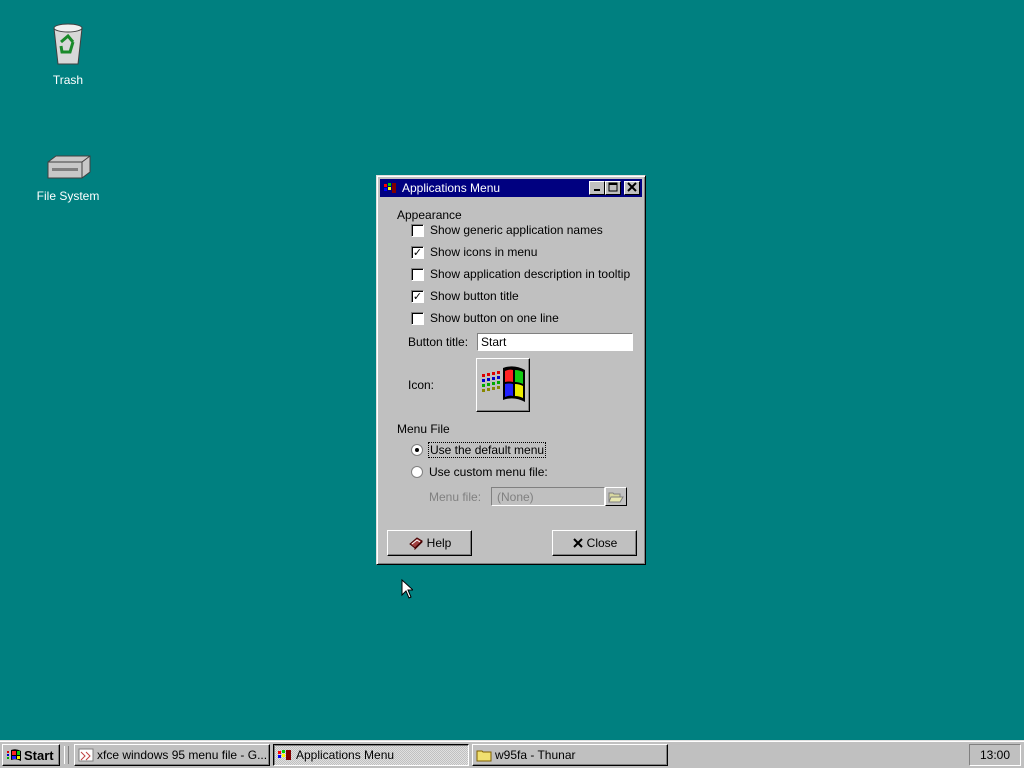 The height and width of the screenshot is (768, 1024). I want to click on help-label: Help, so click(439, 543).